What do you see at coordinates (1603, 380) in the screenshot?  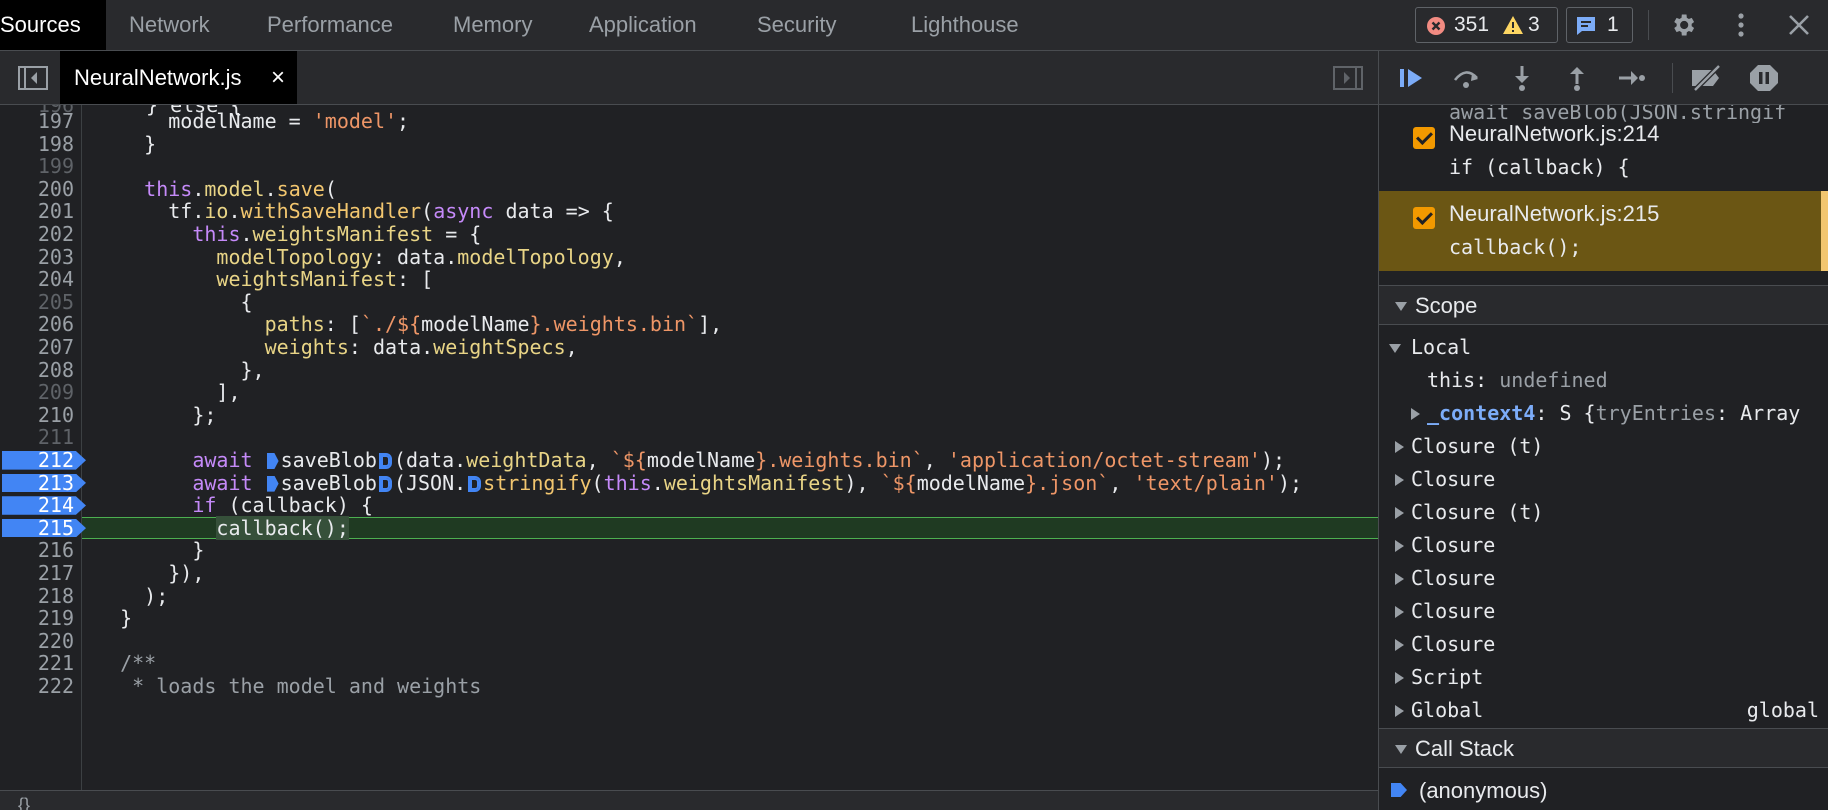 I see `scope-property-this: this: undefined` at bounding box center [1603, 380].